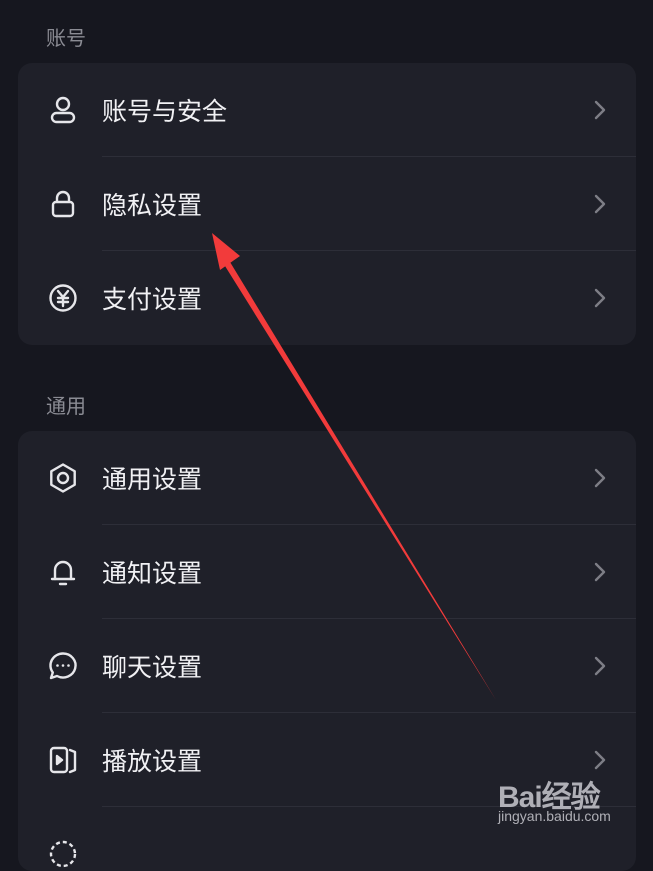 The image size is (653, 871). Describe the element at coordinates (152, 573) in the screenshot. I see `settings-item-label: 通知设置` at that location.